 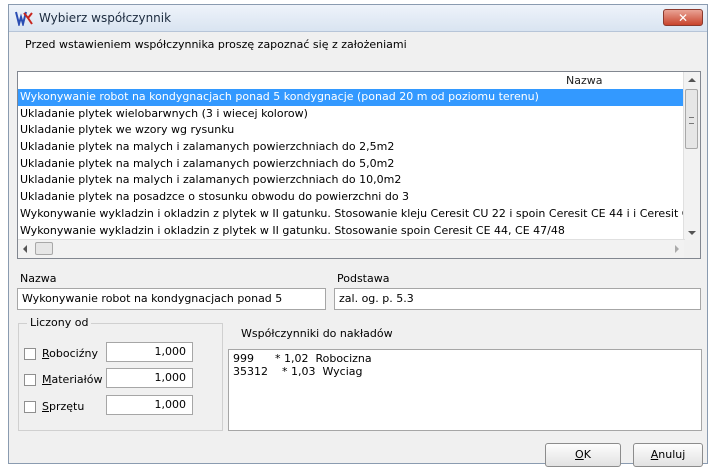 I want to click on app-logo-icon, so click(x=24, y=18).